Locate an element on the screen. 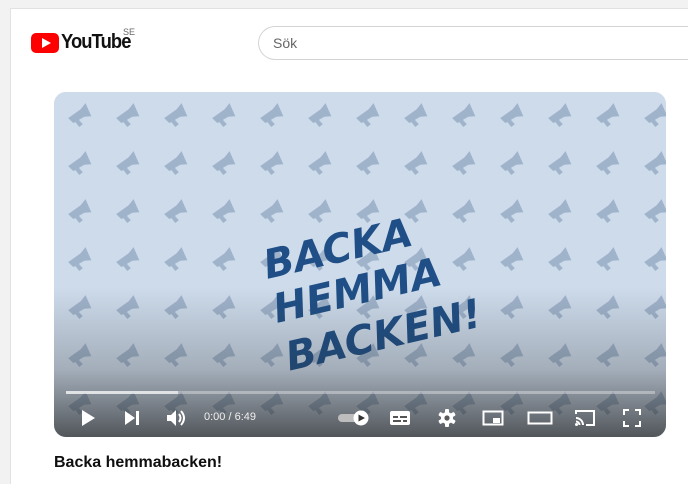 This screenshot has height=484, width=688. theater-mode-icon is located at coordinates (540, 418).